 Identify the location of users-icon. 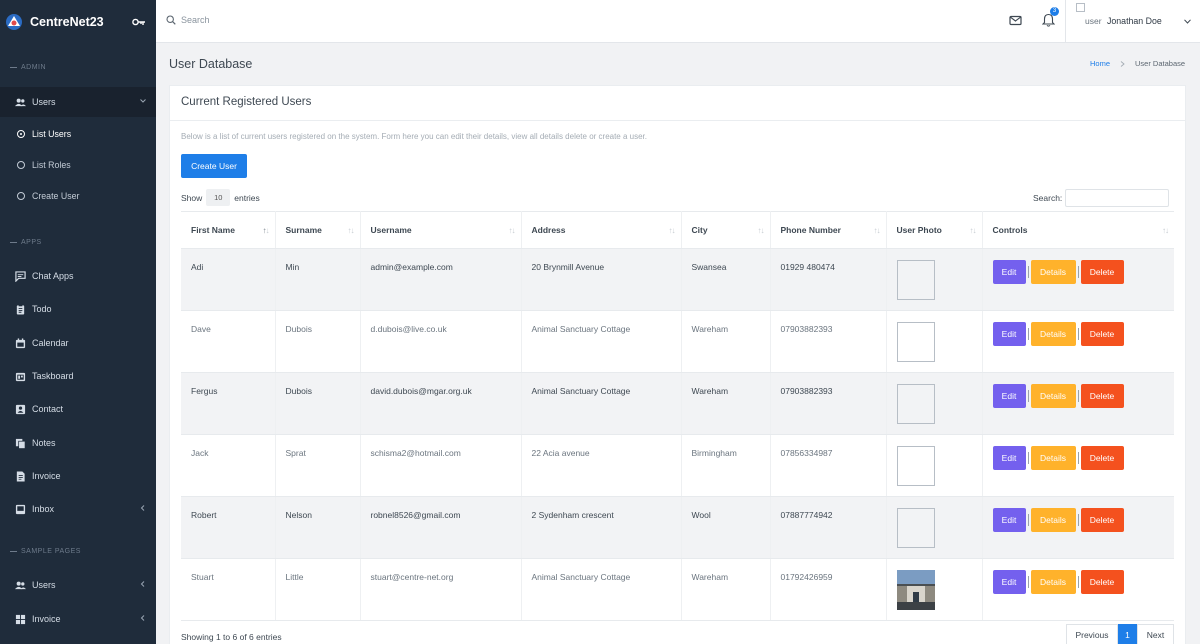
(20, 585).